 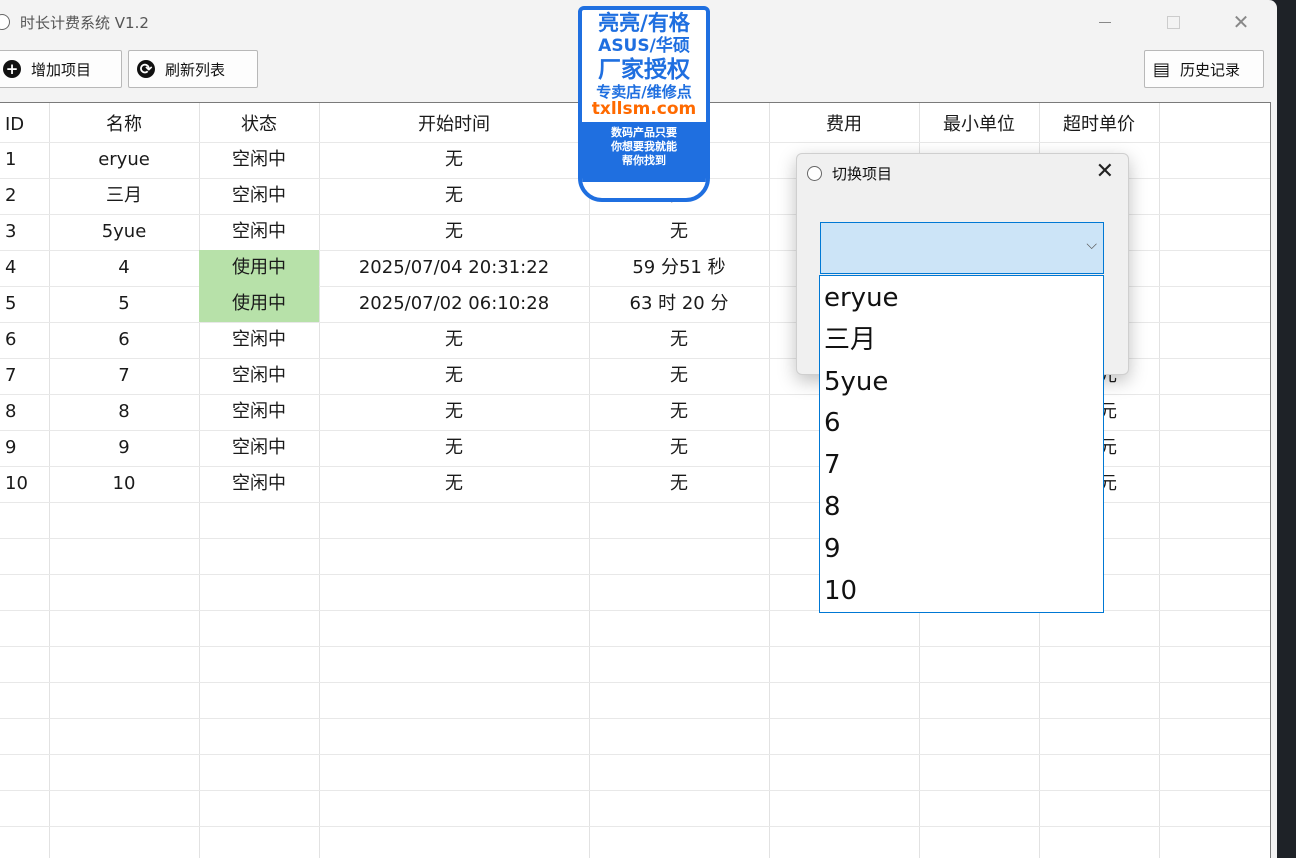 I want to click on history-button: ▤ 历史记录, so click(x=1204, y=69).